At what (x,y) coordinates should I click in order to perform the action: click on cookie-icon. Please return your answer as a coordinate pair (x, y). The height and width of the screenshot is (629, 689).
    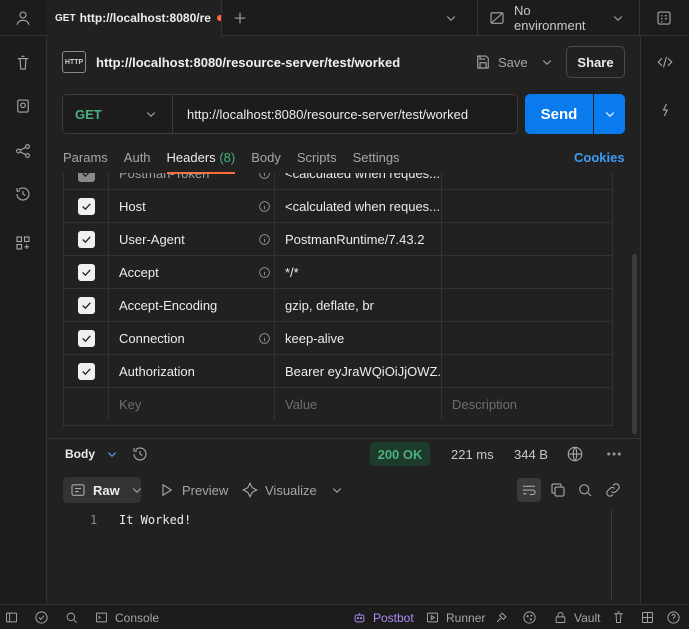
    Looking at the image, I should click on (529, 617).